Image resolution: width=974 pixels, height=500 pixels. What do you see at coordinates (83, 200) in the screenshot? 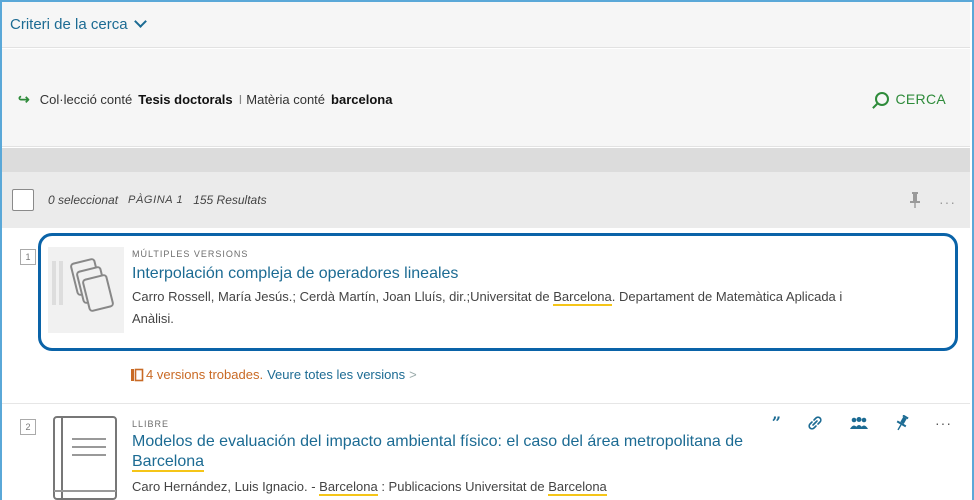
I see `selected-count: 0 seleccionat` at bounding box center [83, 200].